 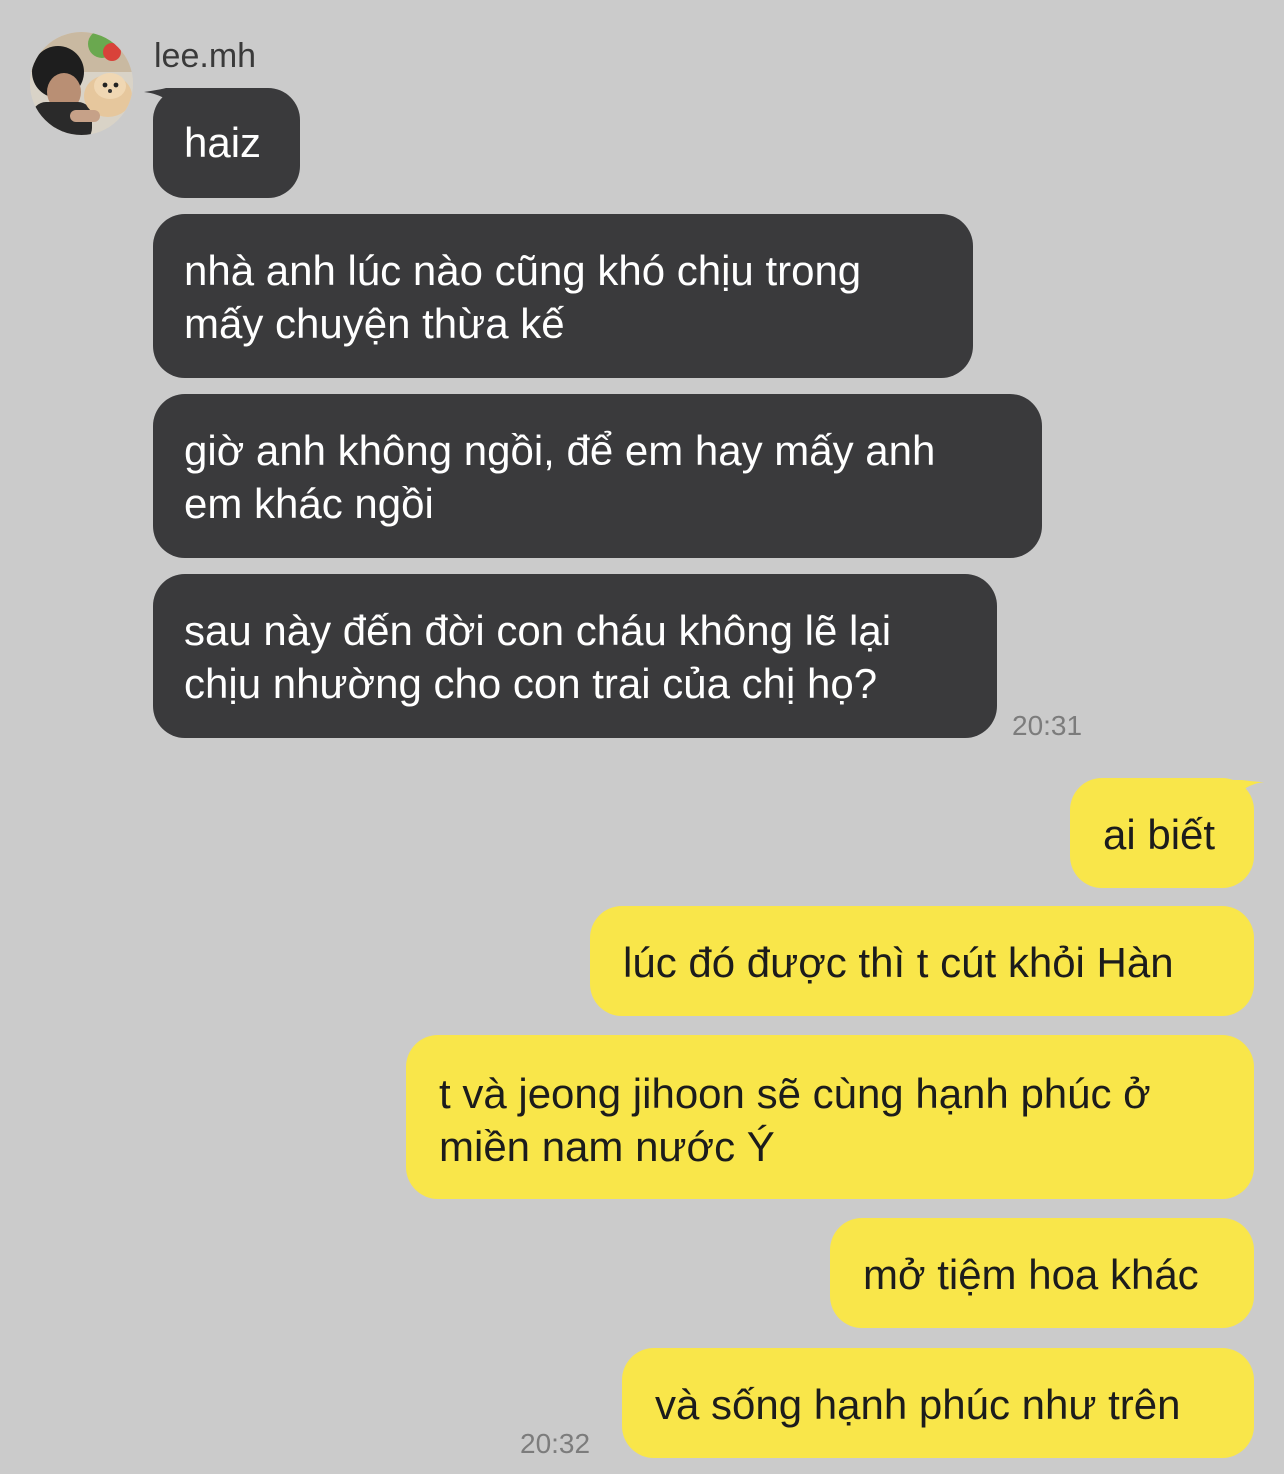 I want to click on message-timestamp: 20:31, so click(x=1047, y=725).